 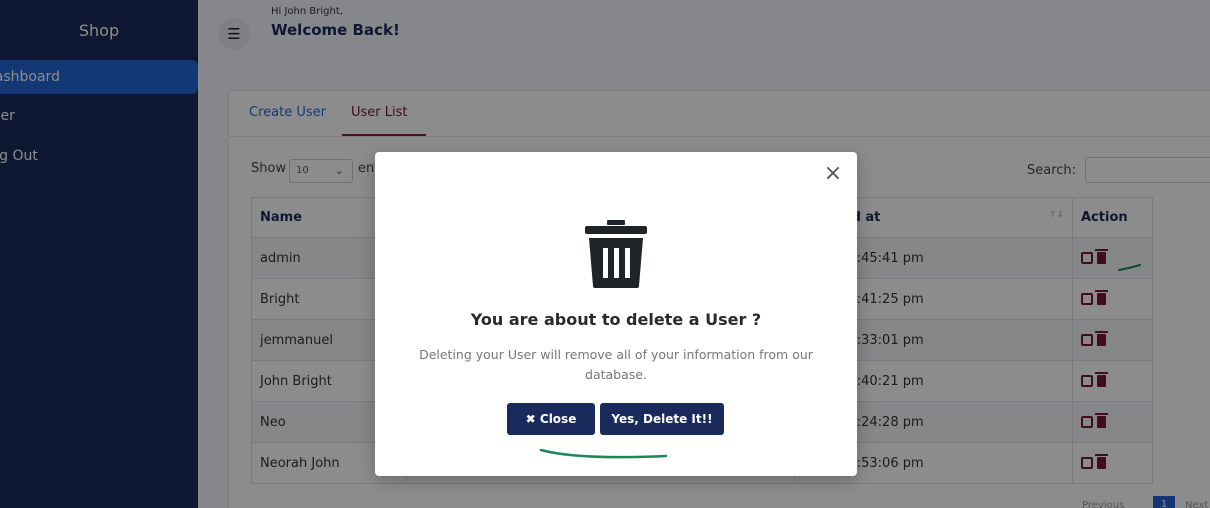 I want to click on trash-icon, so click(x=616, y=254).